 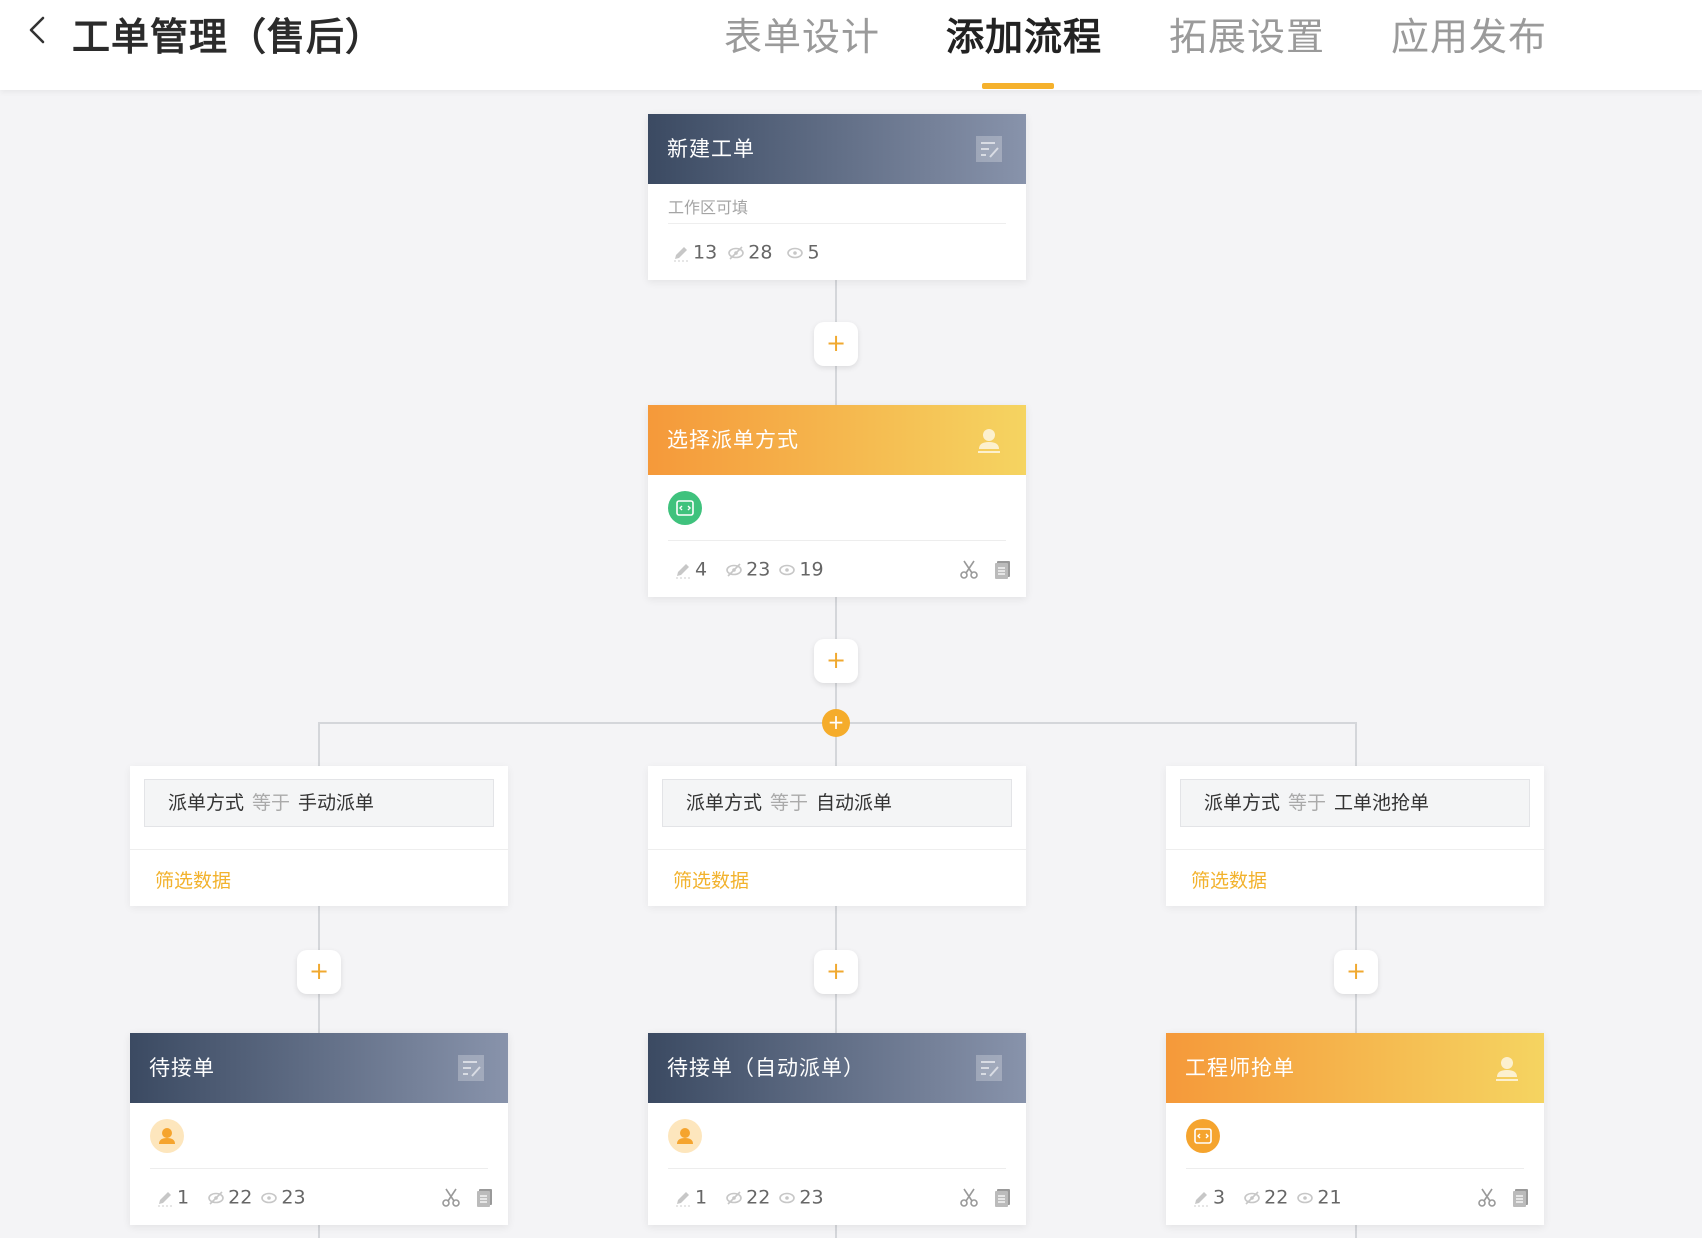 I want to click on pending-accept-auto-node: 待接单（自动派单） 1 22 23, so click(x=837, y=1129).